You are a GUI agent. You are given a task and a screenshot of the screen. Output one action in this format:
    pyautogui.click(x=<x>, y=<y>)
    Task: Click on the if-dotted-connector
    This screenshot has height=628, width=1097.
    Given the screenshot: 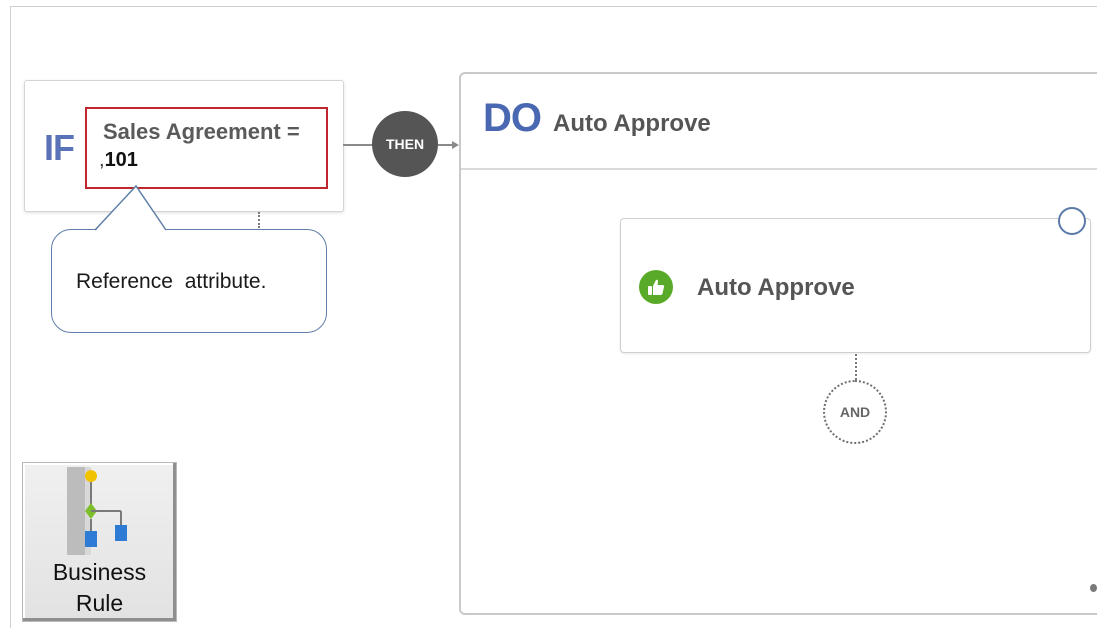 What is the action you would take?
    pyautogui.click(x=259, y=220)
    